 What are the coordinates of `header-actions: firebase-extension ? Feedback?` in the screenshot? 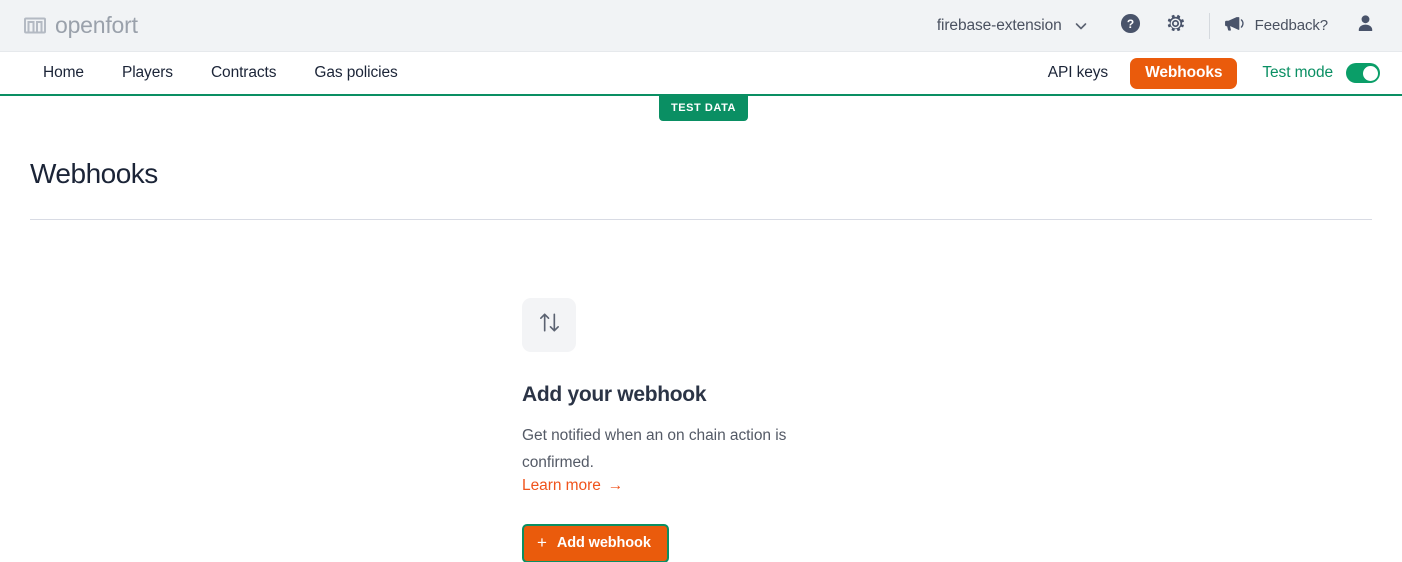 It's located at (1156, 26).